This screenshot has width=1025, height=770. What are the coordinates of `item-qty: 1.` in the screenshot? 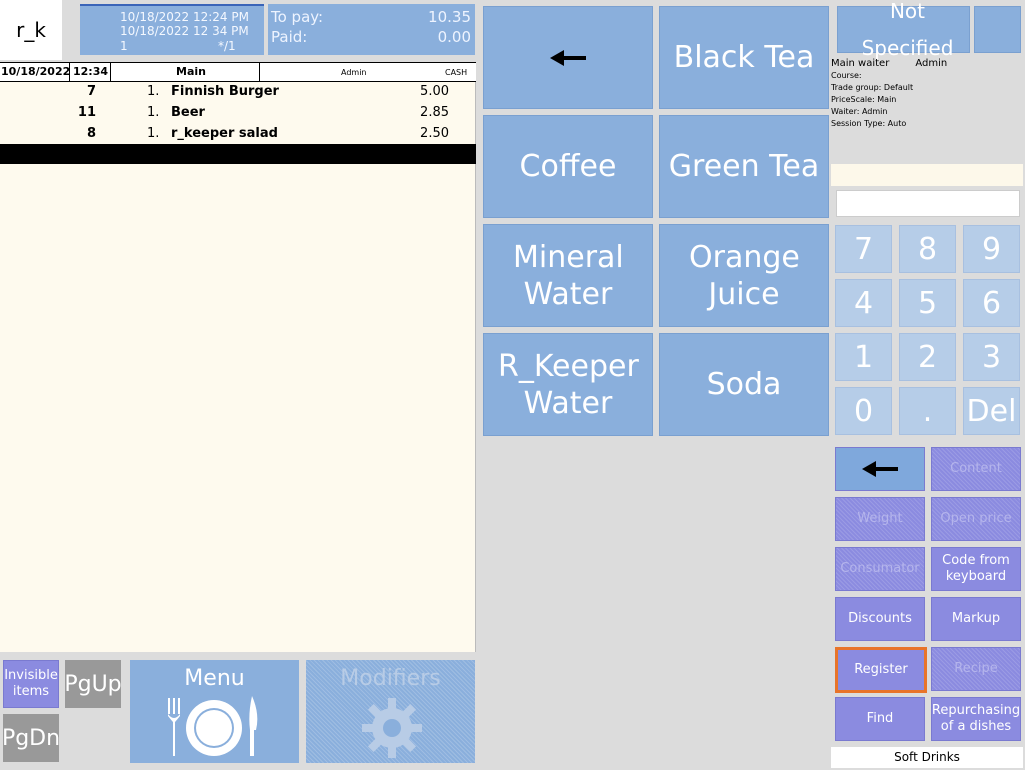 It's located at (153, 91).